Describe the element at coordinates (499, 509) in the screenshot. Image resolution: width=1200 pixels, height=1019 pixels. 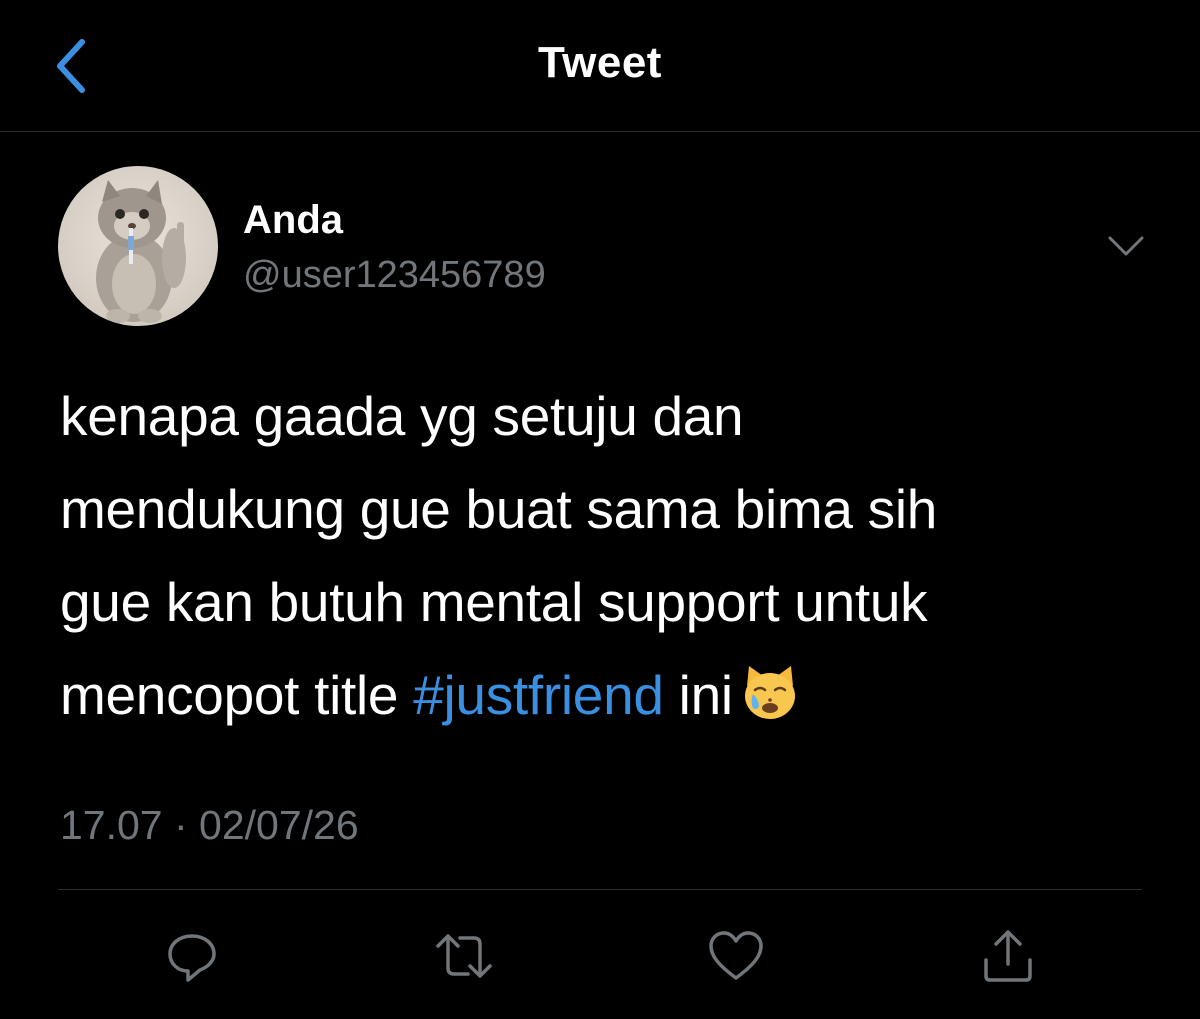
I see `tweet-line: mendukung gue buat sama bima sih` at that location.